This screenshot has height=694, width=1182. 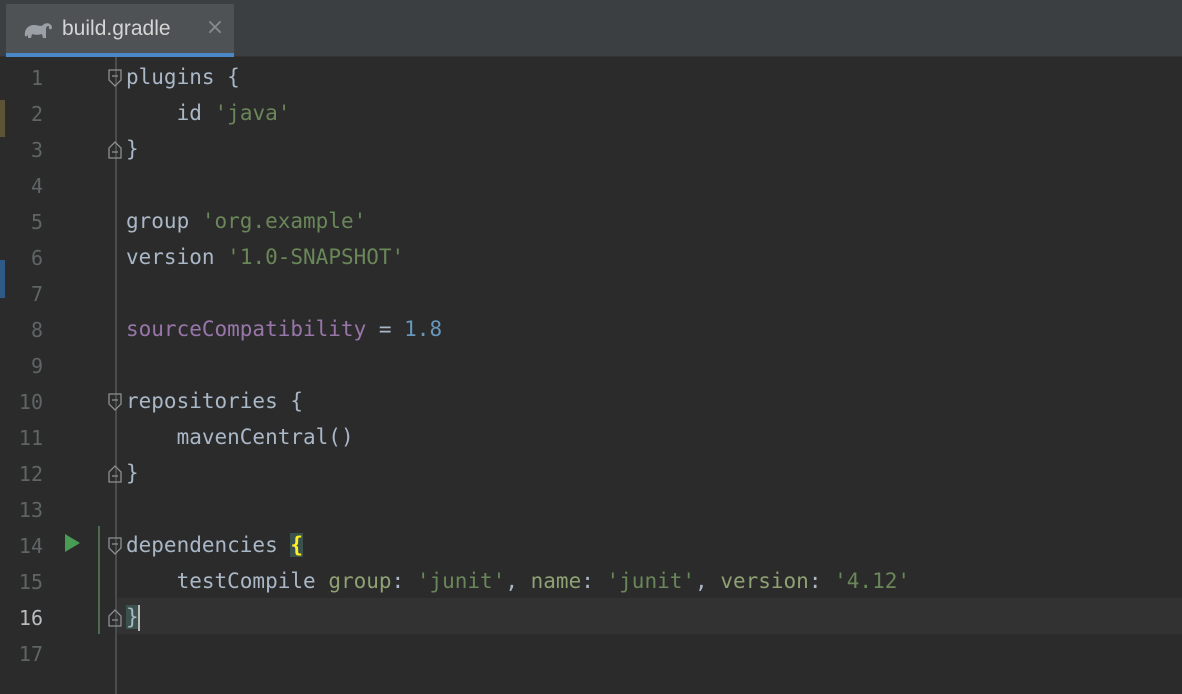 I want to click on line-number: 5, so click(x=36, y=222).